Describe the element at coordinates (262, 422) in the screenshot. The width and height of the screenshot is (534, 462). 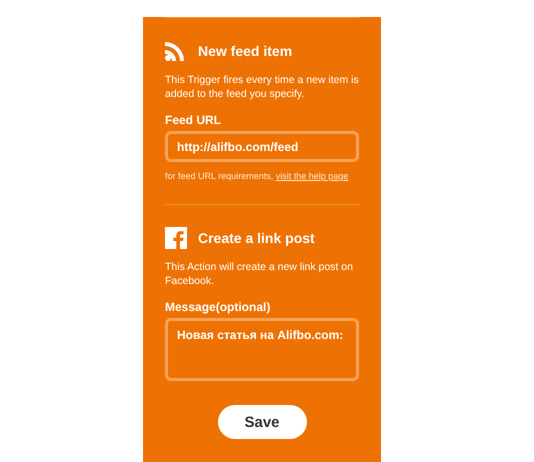
I see `save-button: Save` at that location.